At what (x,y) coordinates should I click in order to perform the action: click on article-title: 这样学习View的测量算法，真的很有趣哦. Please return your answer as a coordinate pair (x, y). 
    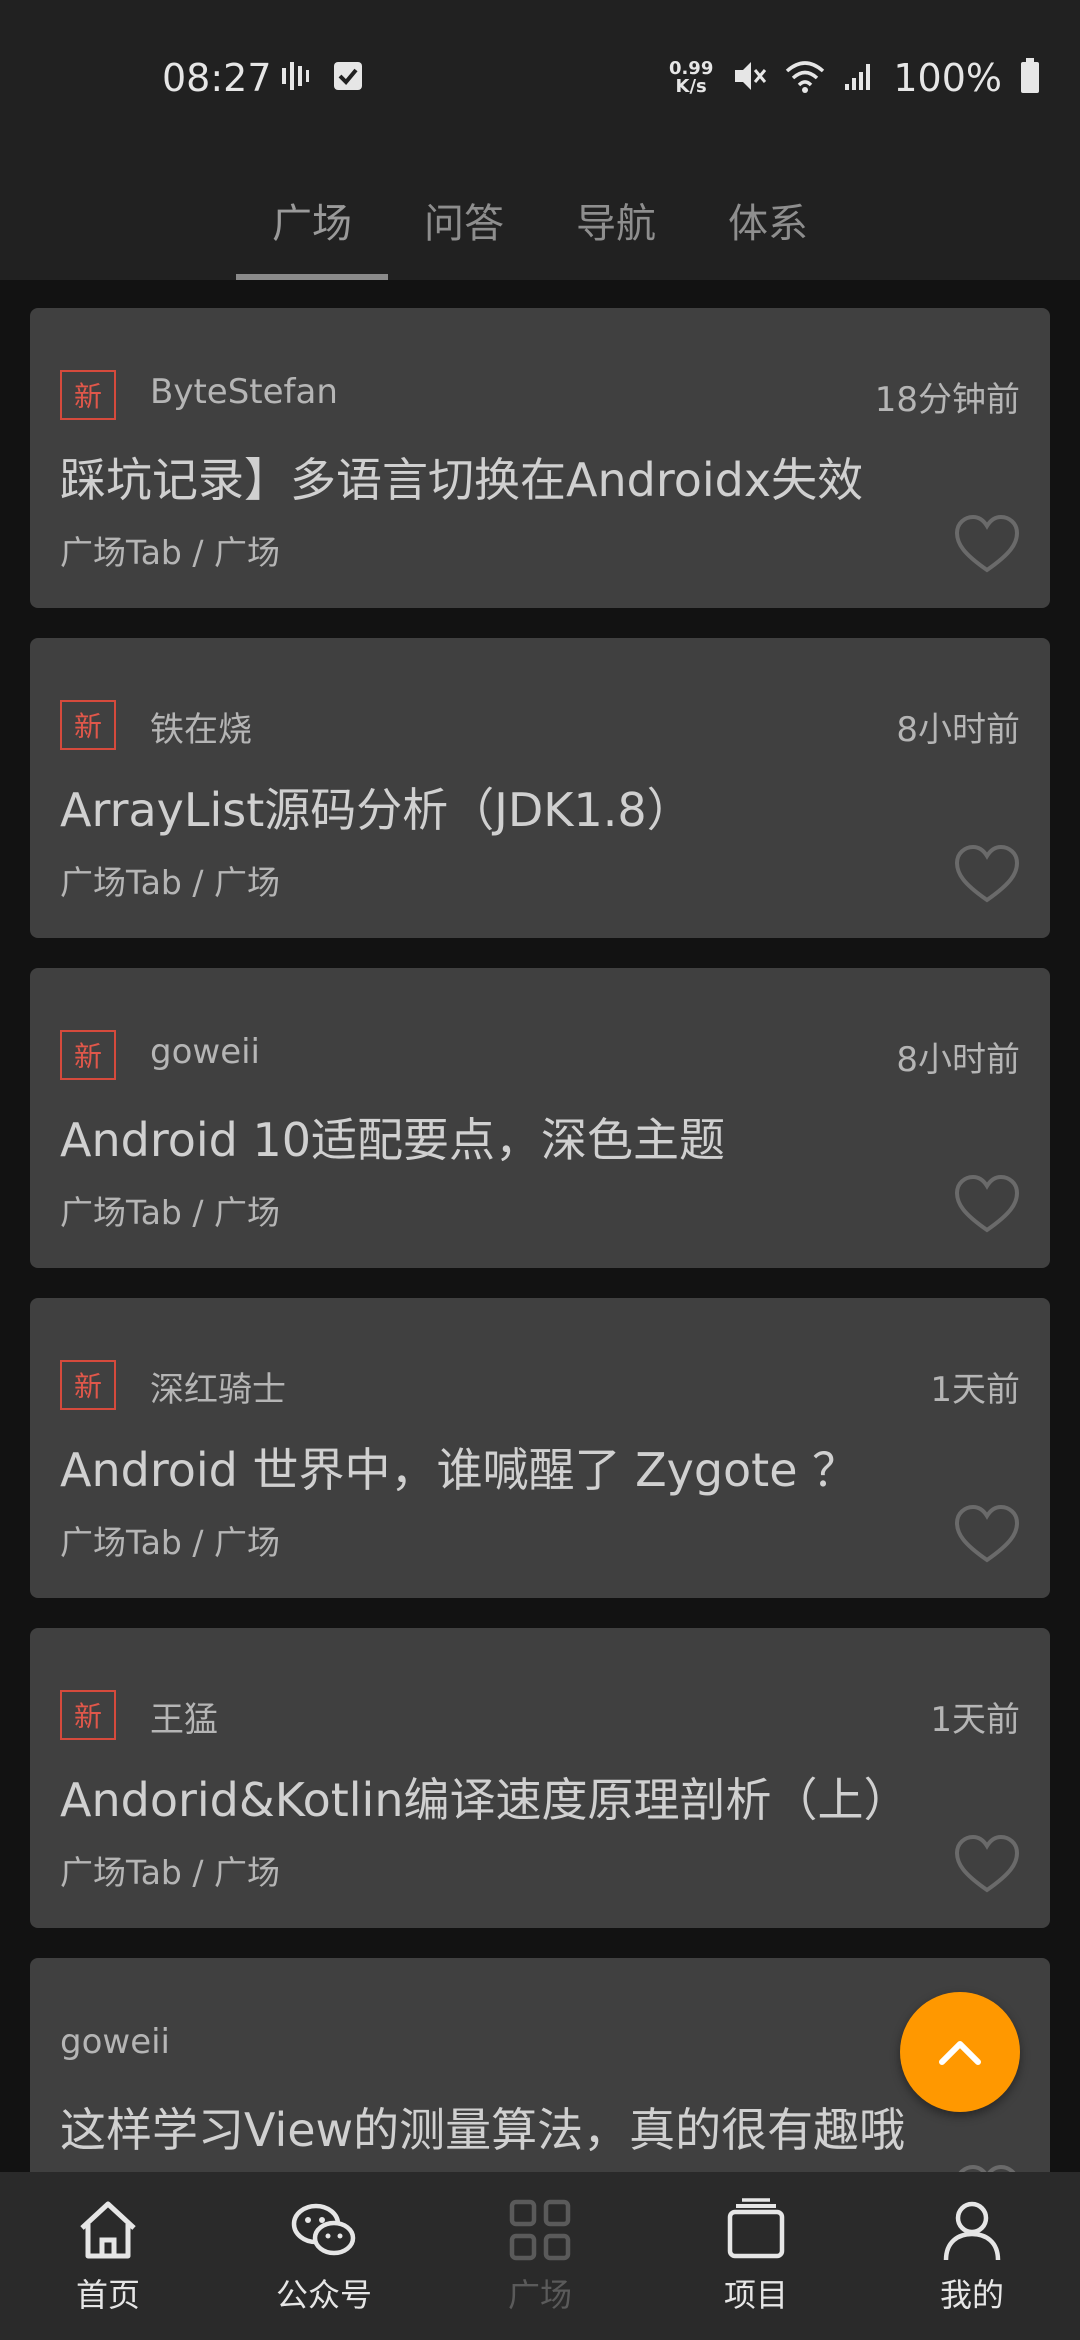
    Looking at the image, I should click on (483, 2130).